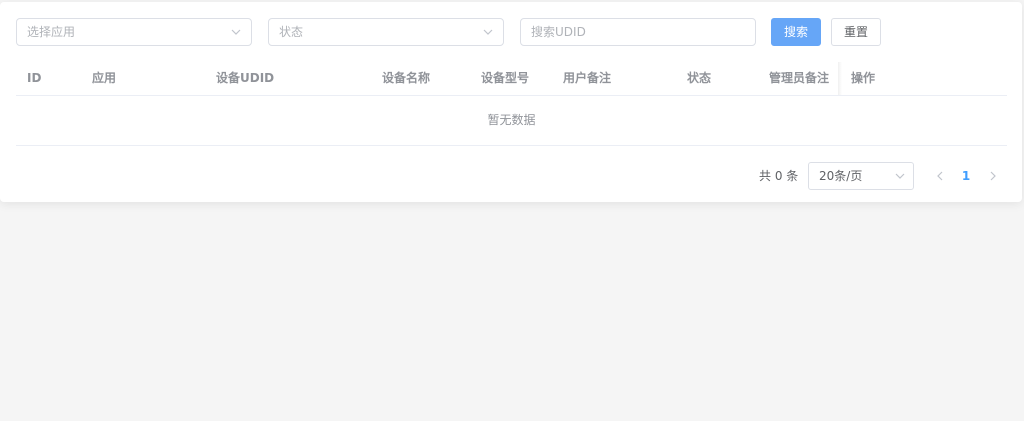 The width and height of the screenshot is (1024, 421). I want to click on prev-page-button, so click(940, 176).